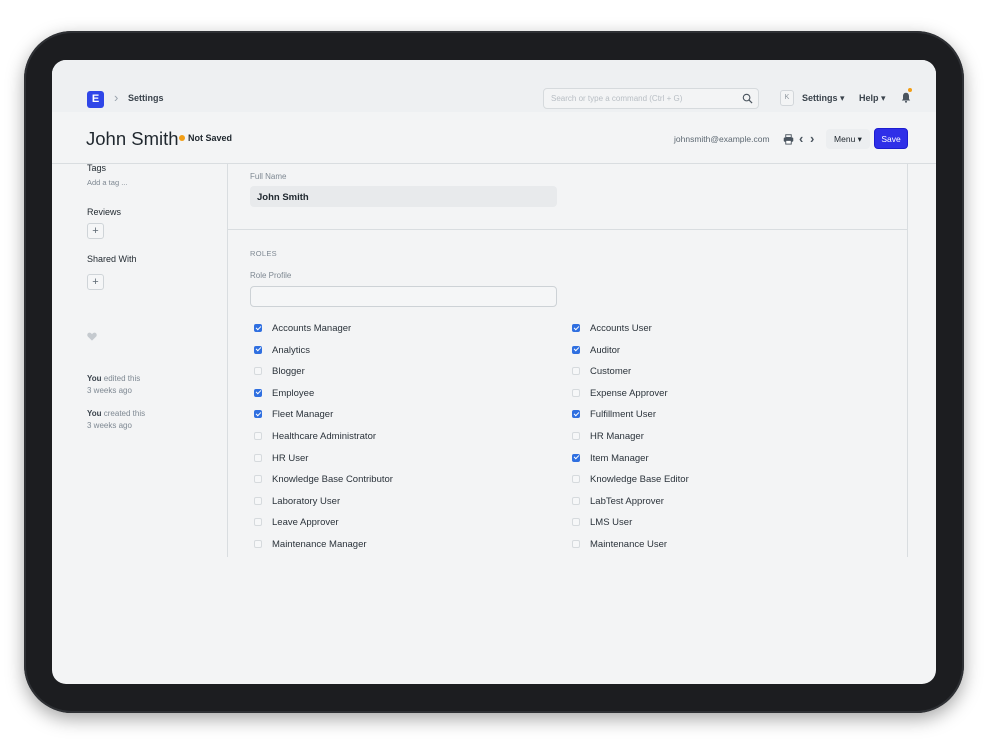  I want to click on role-label: Analytics, so click(291, 350).